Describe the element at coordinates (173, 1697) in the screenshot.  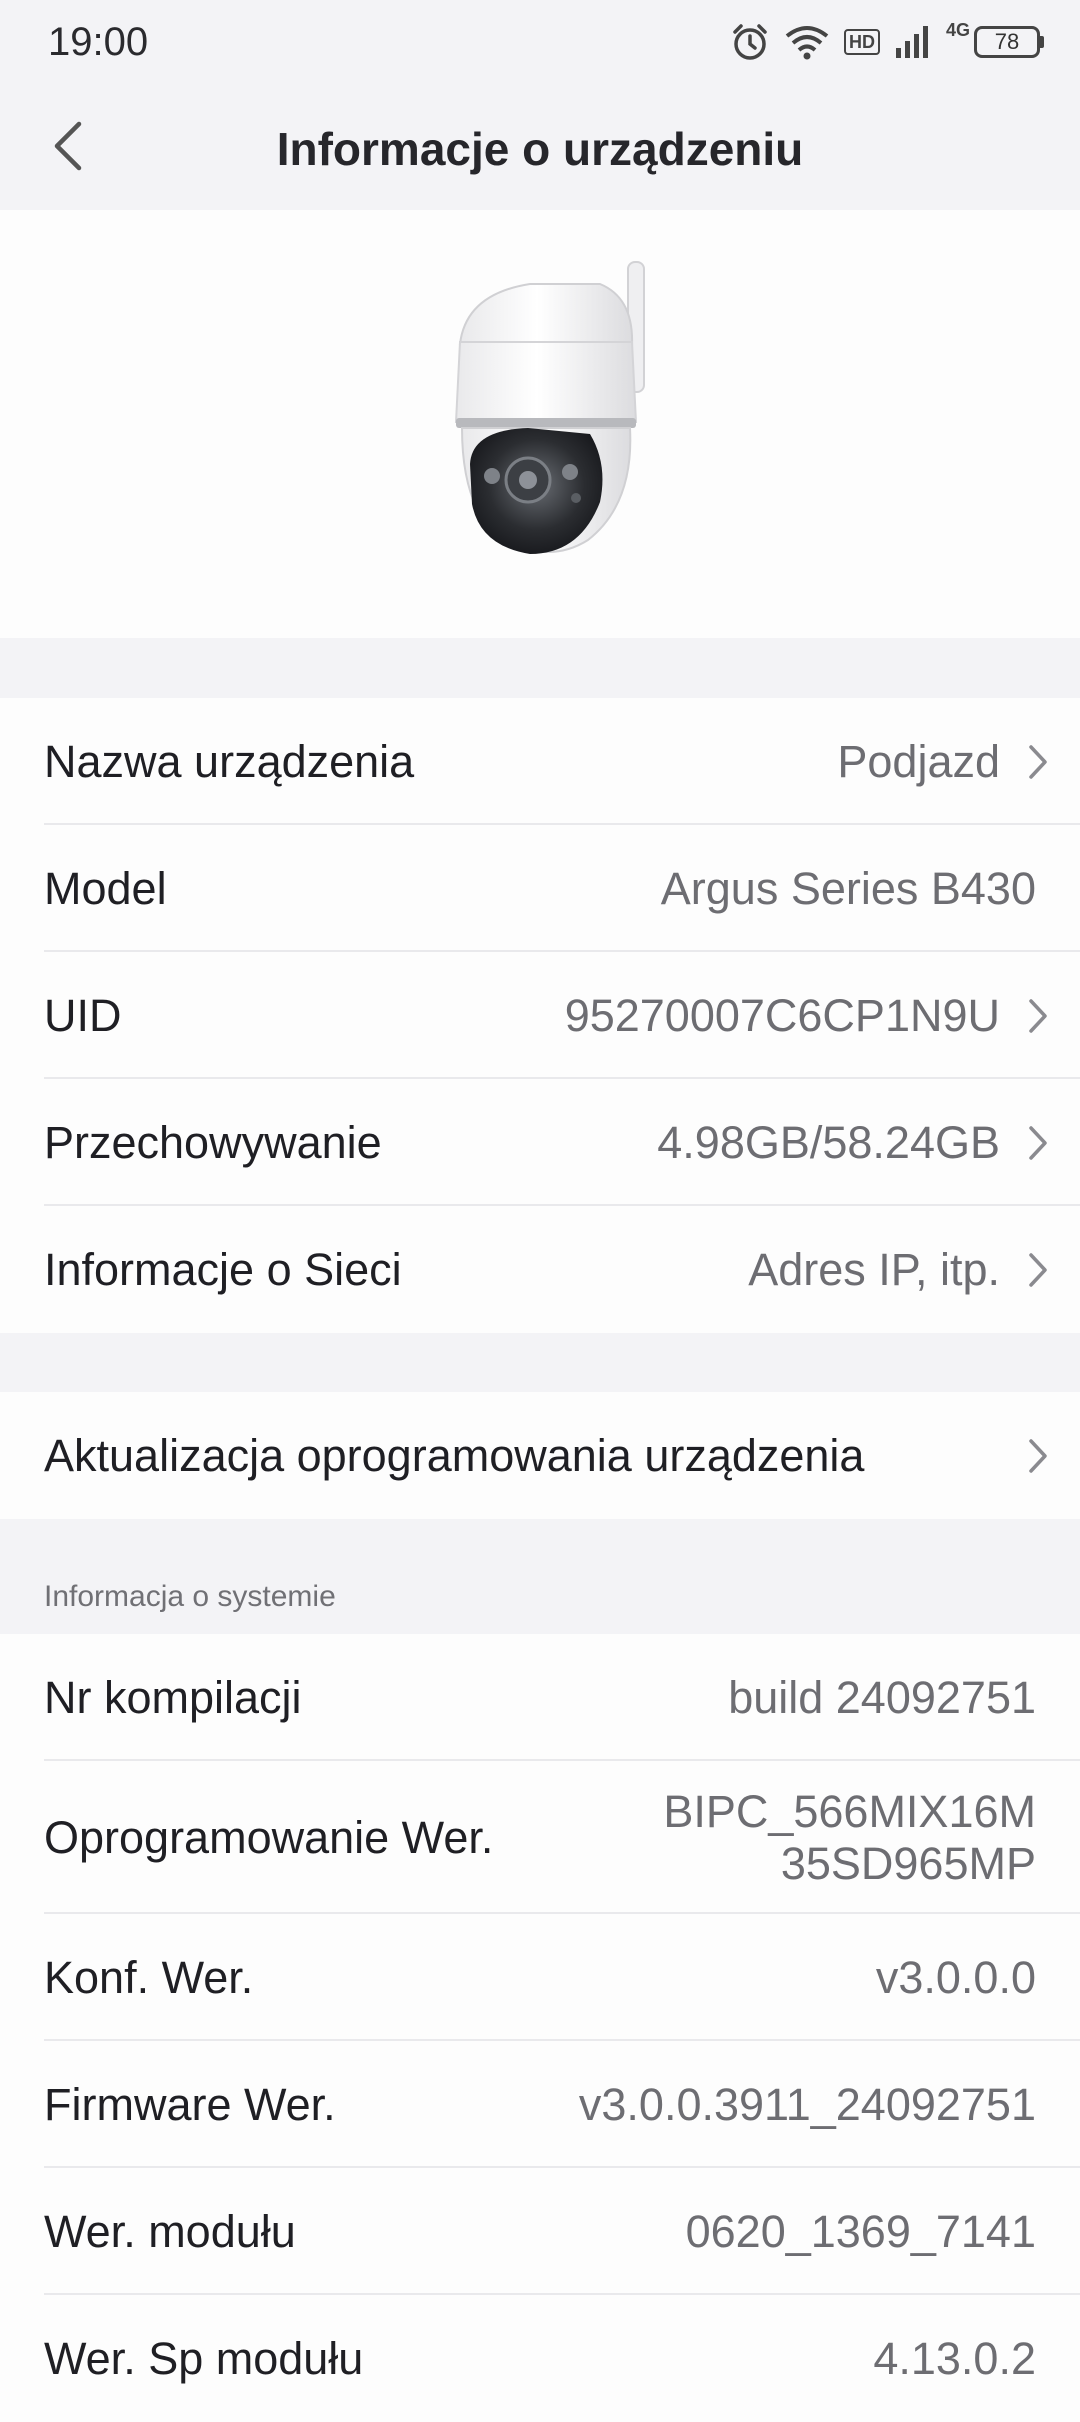
I see `row-label: Nr kompilacji` at that location.